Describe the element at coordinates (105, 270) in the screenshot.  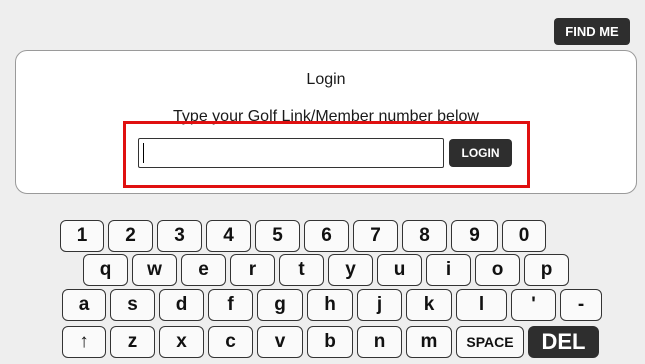
I see `key-q: q` at that location.